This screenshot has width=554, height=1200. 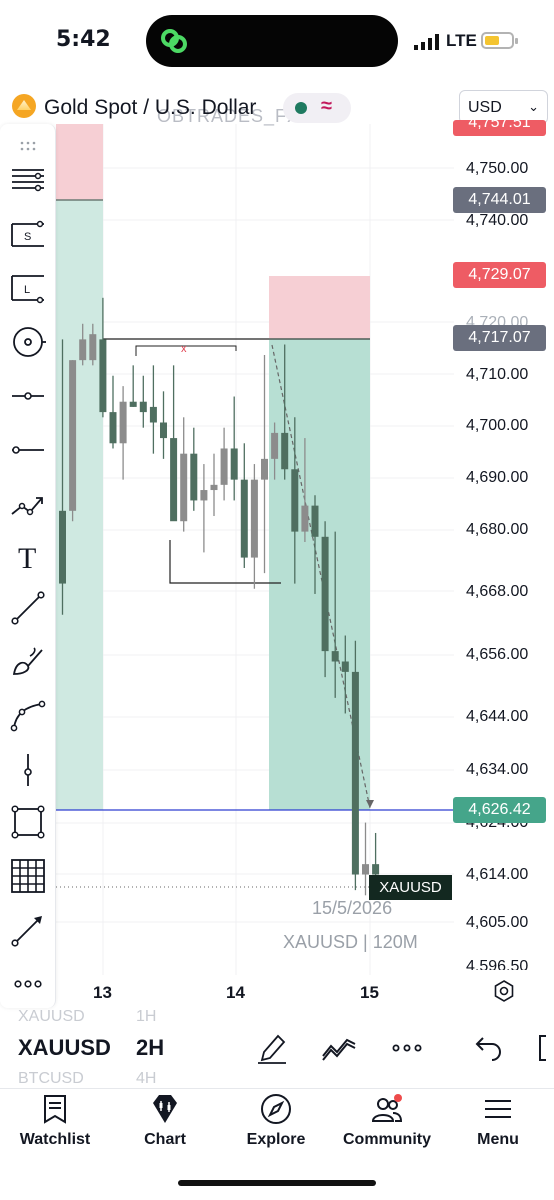 I want to click on horizontal-line-icon, so click(x=28, y=450).